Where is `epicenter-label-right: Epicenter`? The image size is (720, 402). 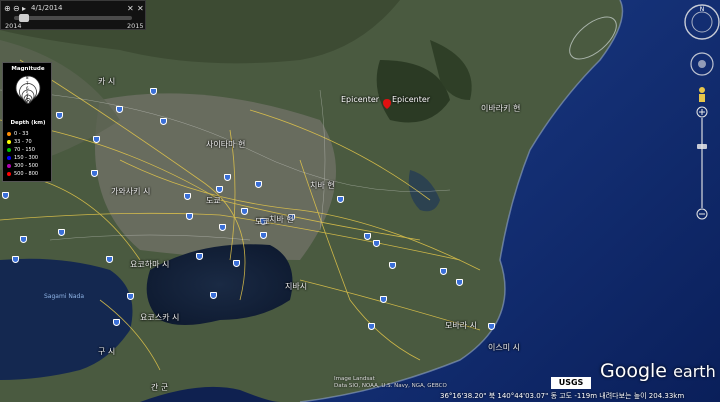
epicenter-label-right: Epicenter is located at coordinates (411, 99).